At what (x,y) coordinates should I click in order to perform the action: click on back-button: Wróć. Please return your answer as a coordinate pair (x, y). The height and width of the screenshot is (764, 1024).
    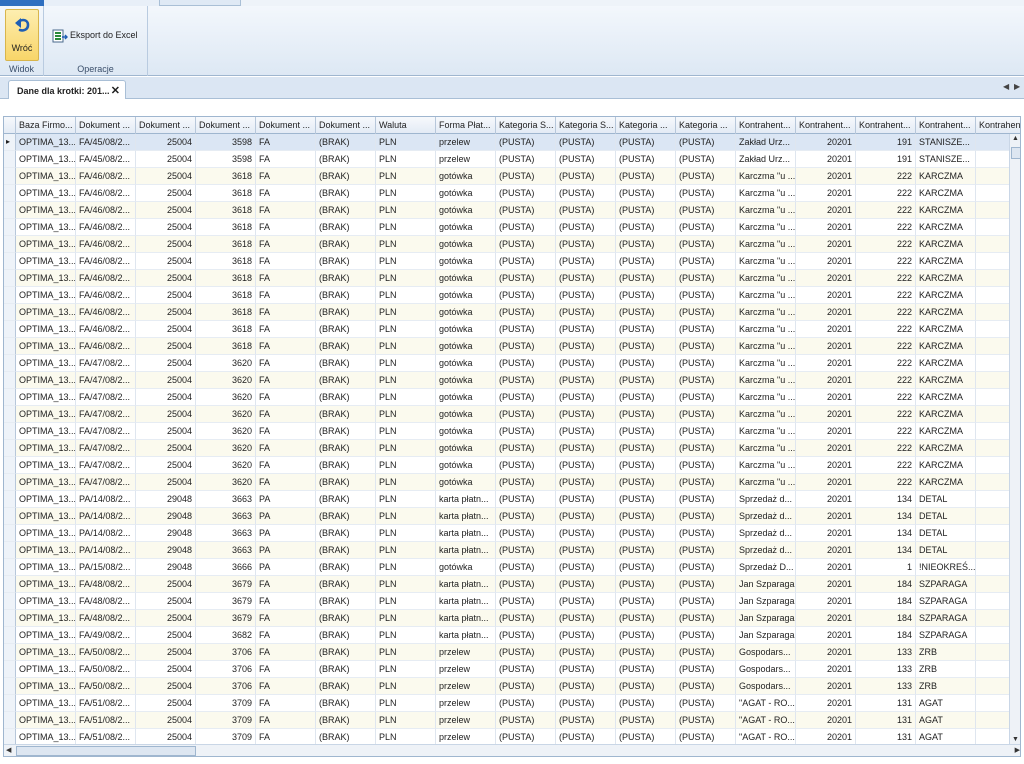
    Looking at the image, I should click on (22, 35).